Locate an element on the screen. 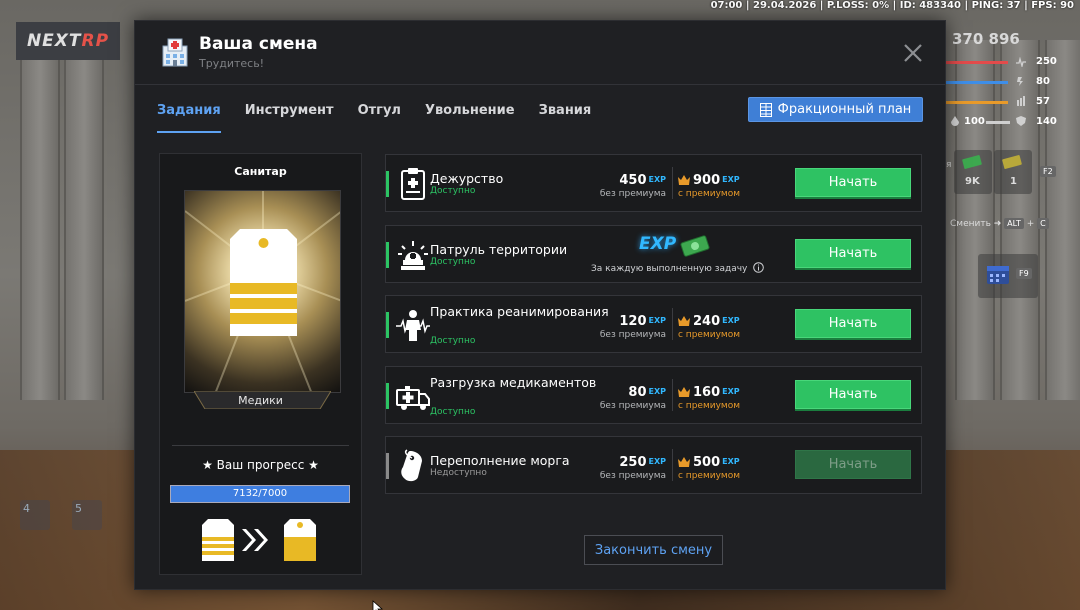  drop-icon is located at coordinates (955, 121).